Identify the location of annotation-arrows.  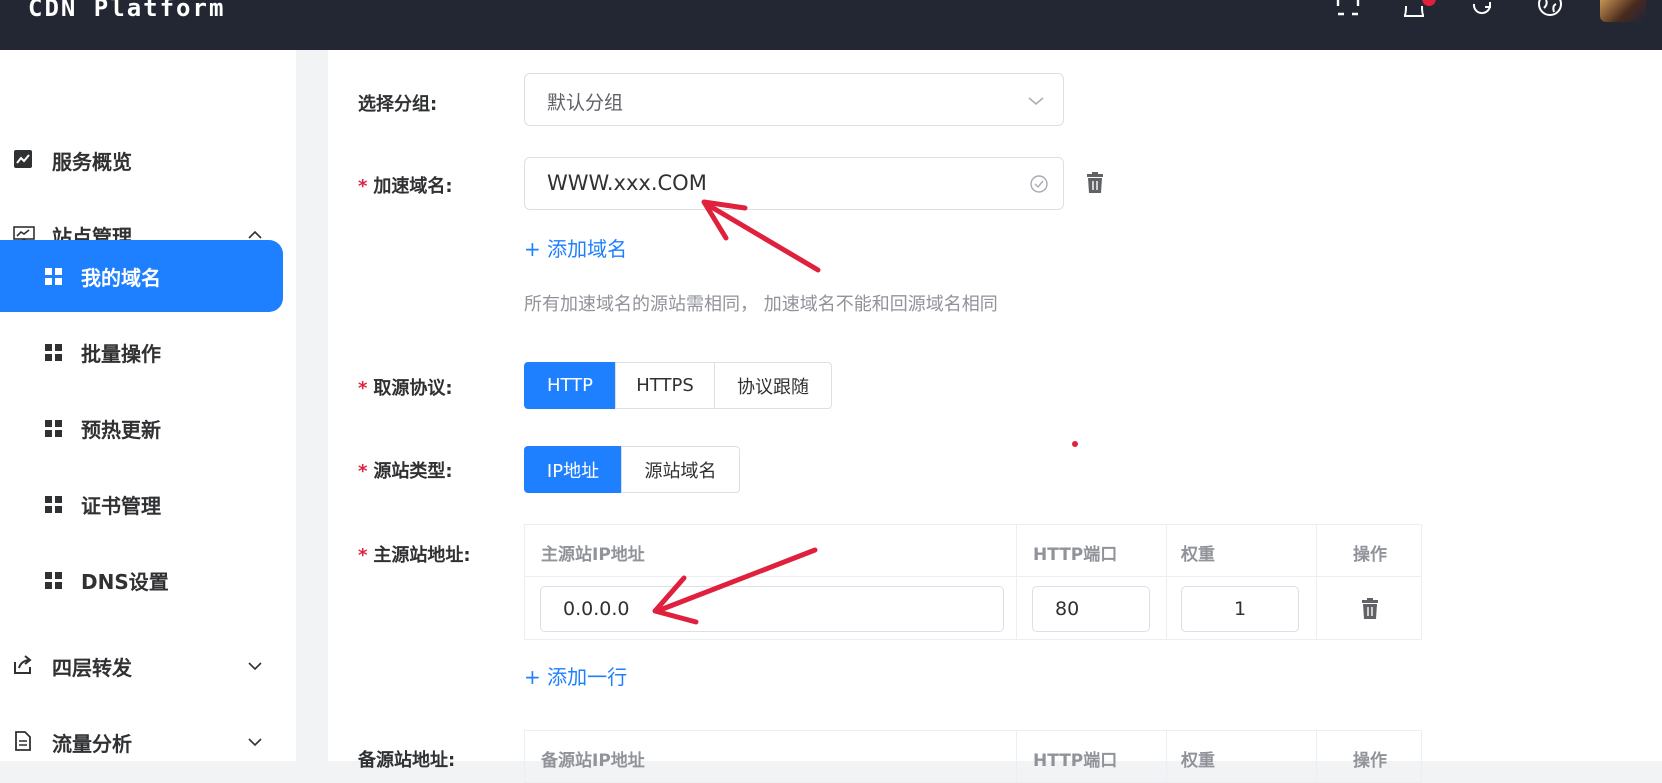
(736, 412).